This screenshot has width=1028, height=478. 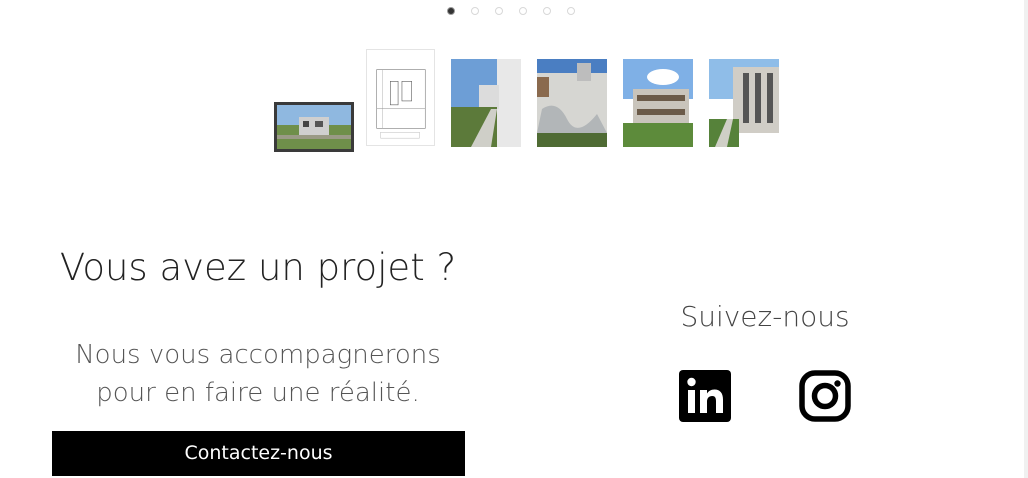 I want to click on carousel-dots, so click(x=511, y=11).